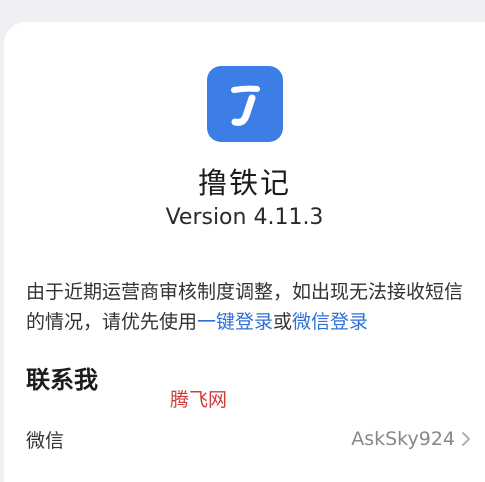 Image resolution: width=485 pixels, height=482 pixels. I want to click on wechat-login-link: 微信登录, so click(330, 322).